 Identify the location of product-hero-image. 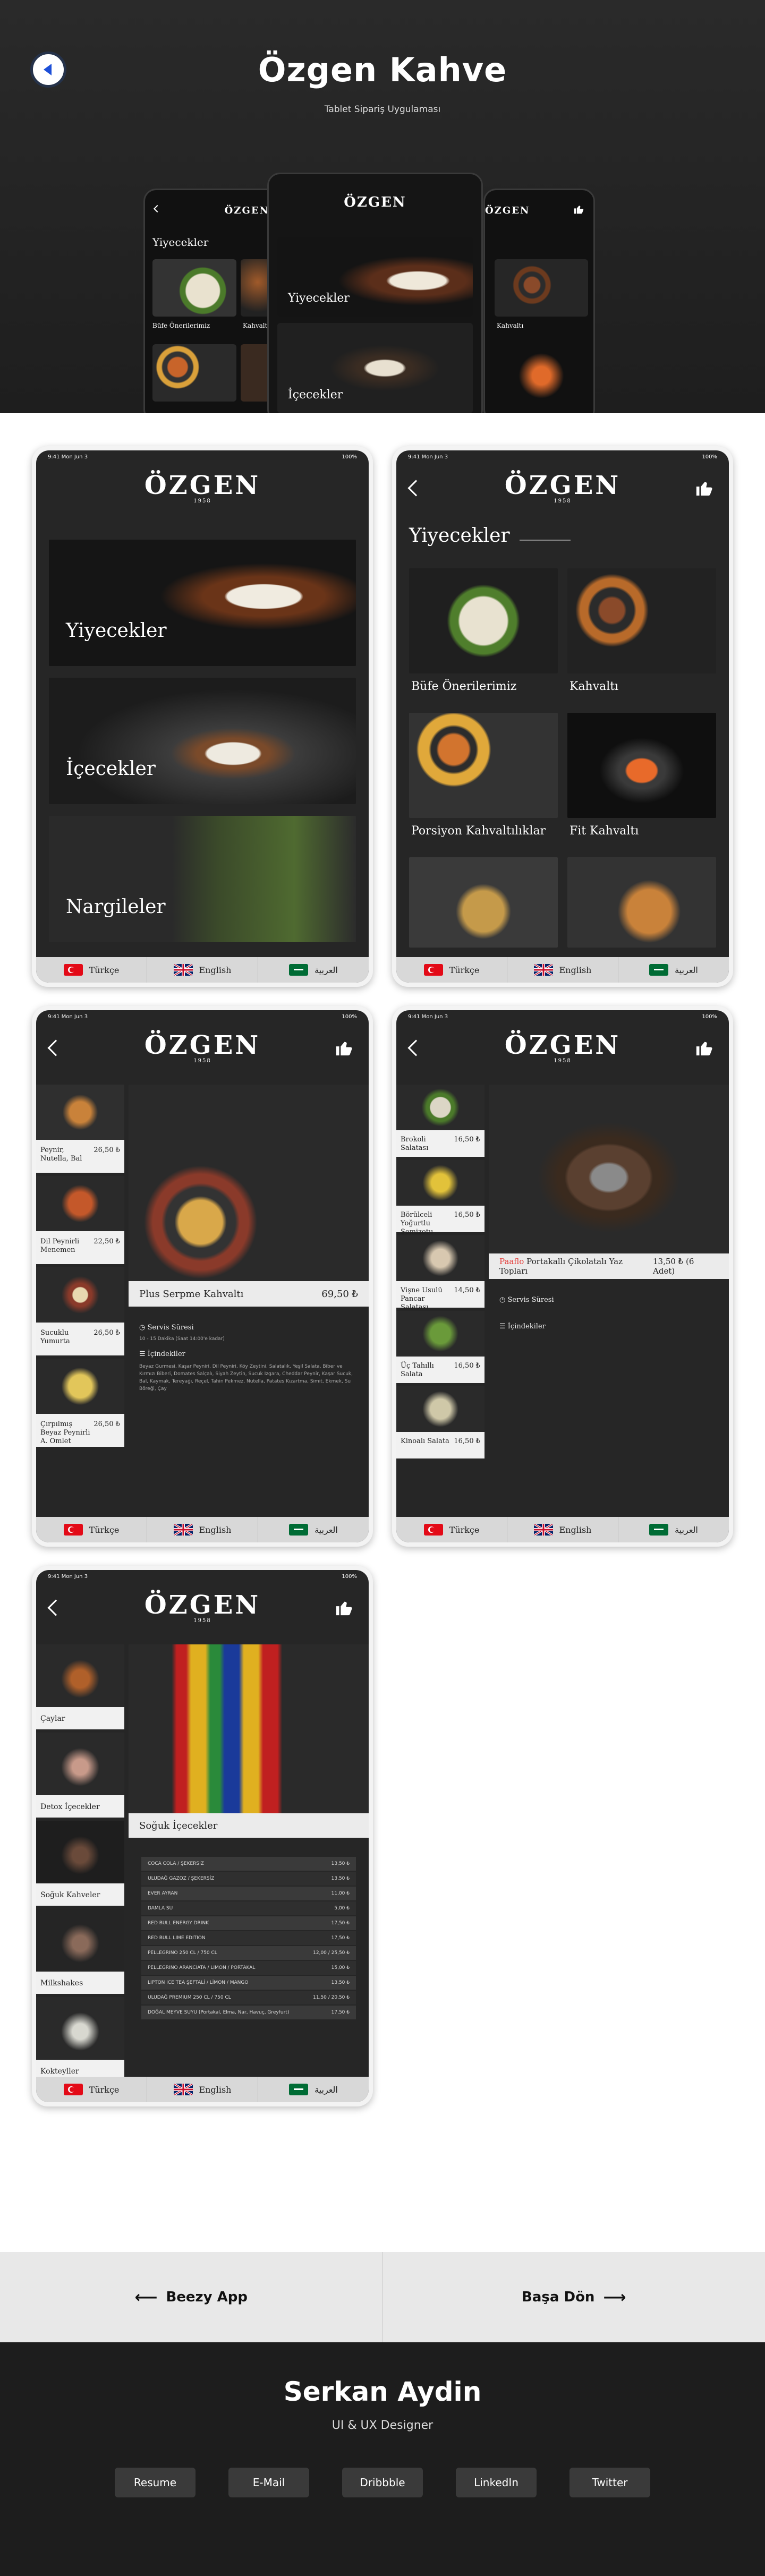
(249, 1729).